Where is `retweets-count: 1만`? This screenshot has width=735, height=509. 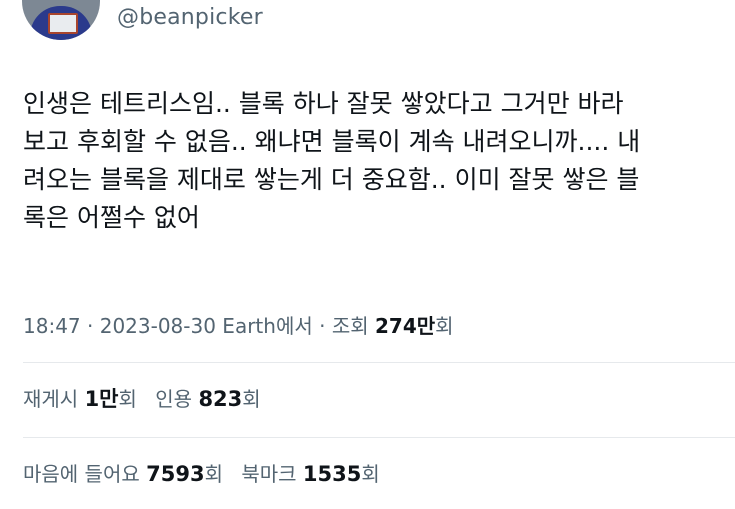
retweets-count: 1만 is located at coordinates (101, 399).